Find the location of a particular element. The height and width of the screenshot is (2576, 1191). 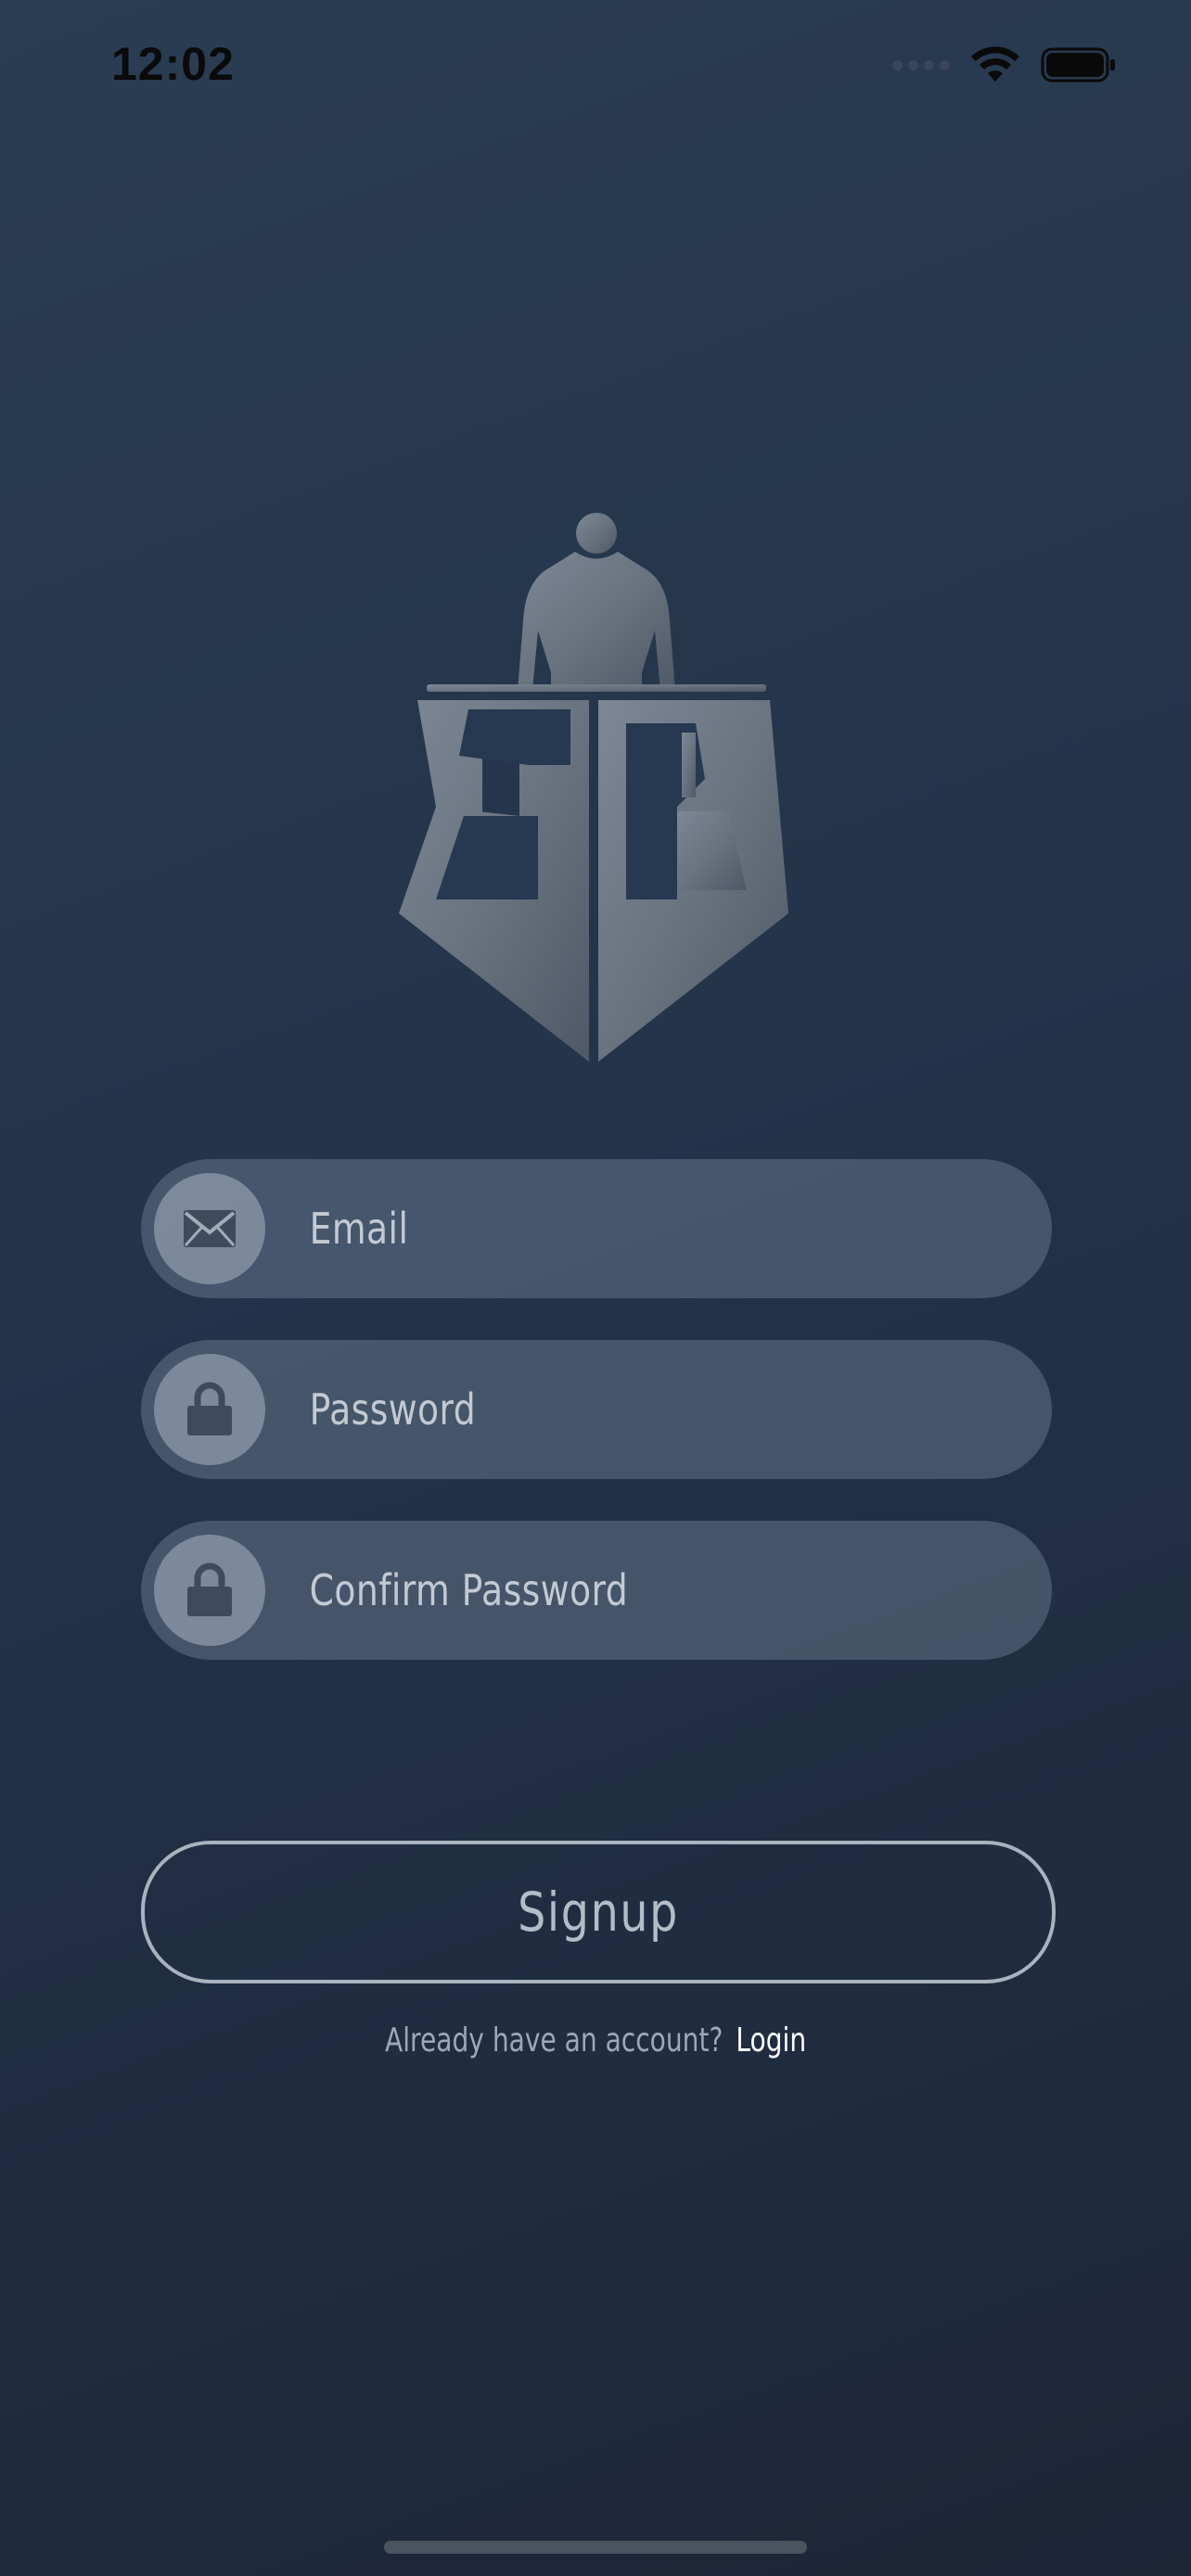

signup-button: Signup is located at coordinates (598, 1912).